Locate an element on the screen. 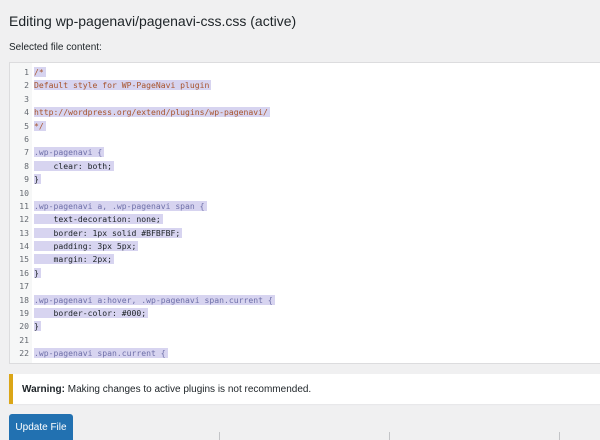 This screenshot has height=440, width=600. code-line: 9} is located at coordinates (305, 179).